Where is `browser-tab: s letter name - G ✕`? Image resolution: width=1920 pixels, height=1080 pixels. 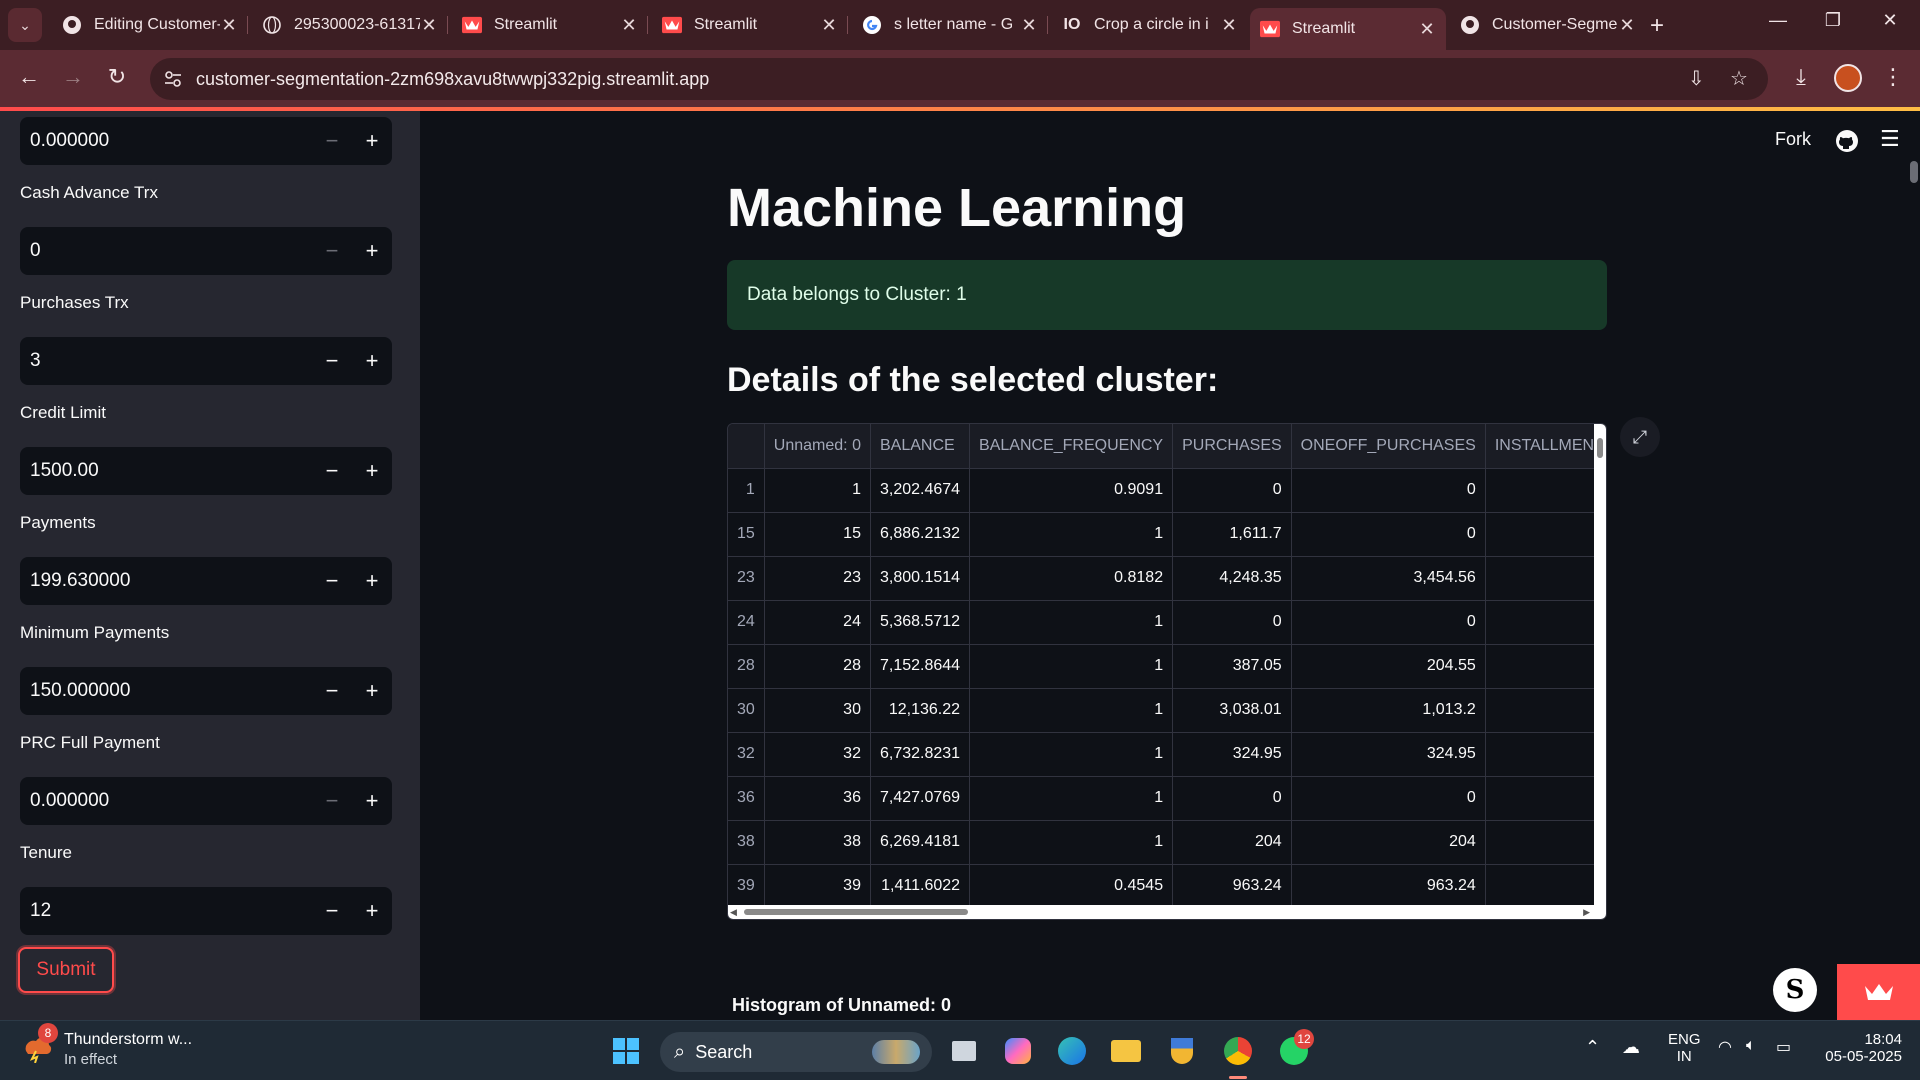
browser-tab: s letter name - G ✕ is located at coordinates (950, 25).